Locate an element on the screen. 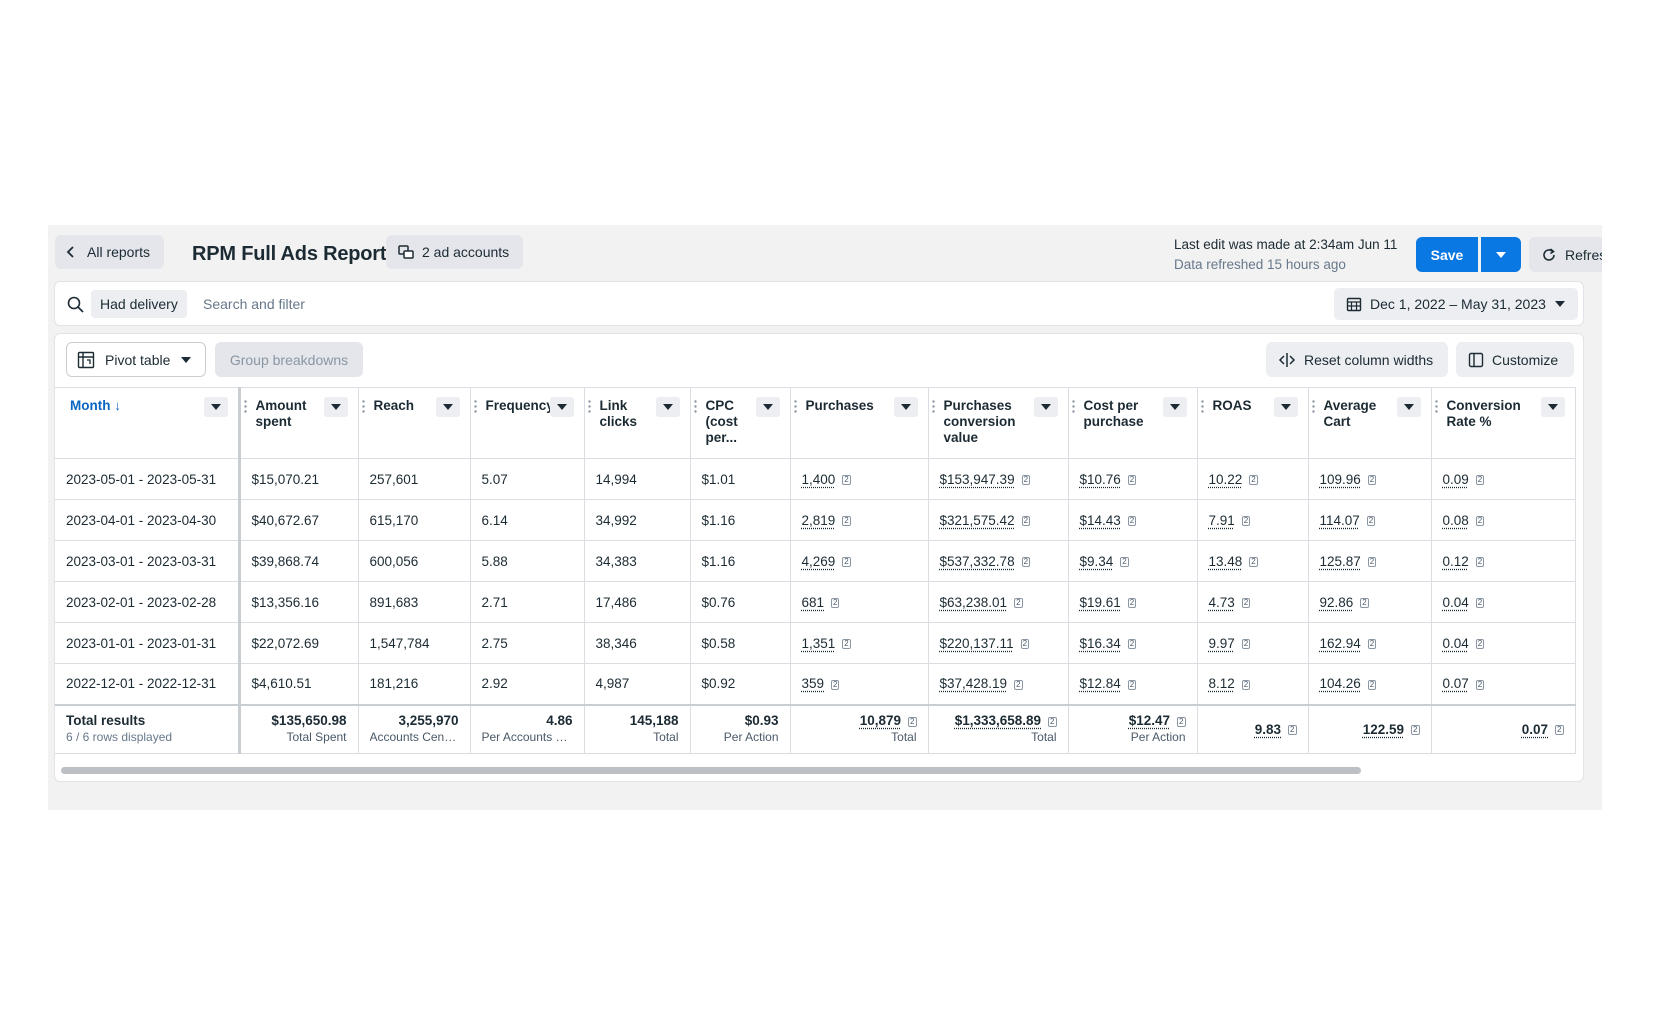  column-header: ROAS is located at coordinates (1253, 423).